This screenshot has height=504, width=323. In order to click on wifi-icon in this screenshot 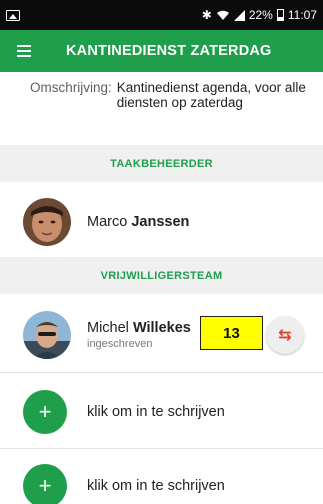, I will do `click(222, 15)`.